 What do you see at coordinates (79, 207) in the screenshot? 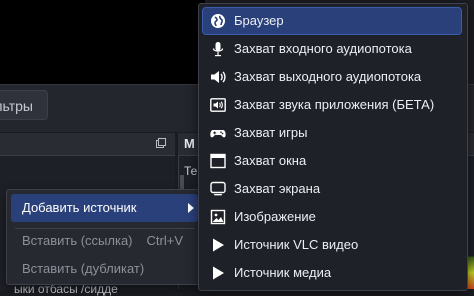
I see `menu-item-add-source-label: Добавить источник` at bounding box center [79, 207].